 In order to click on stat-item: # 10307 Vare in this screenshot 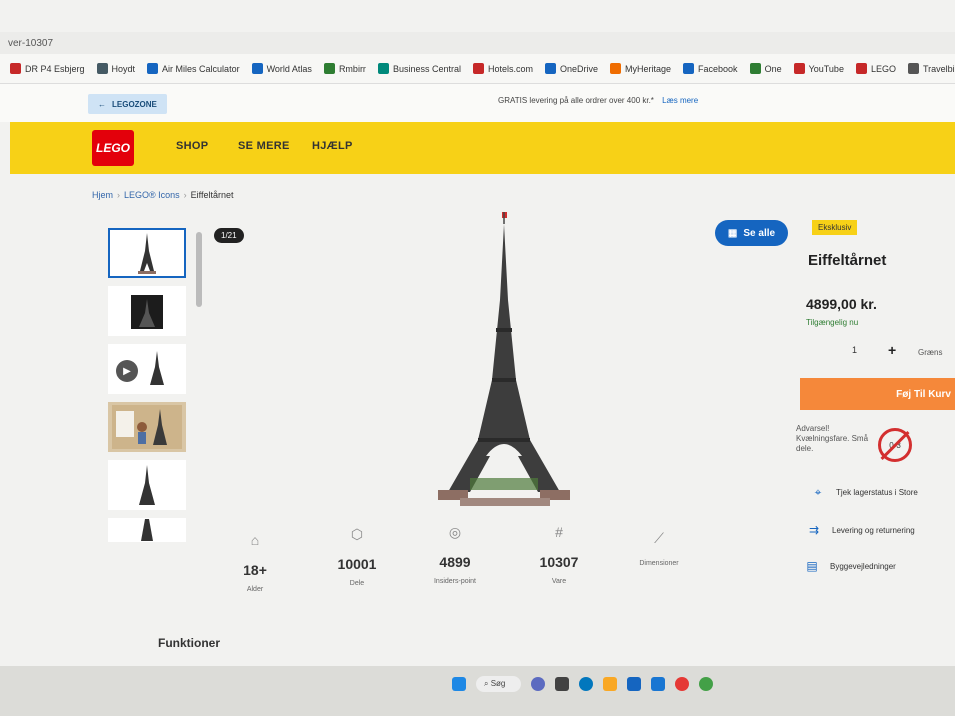, I will do `click(559, 554)`.